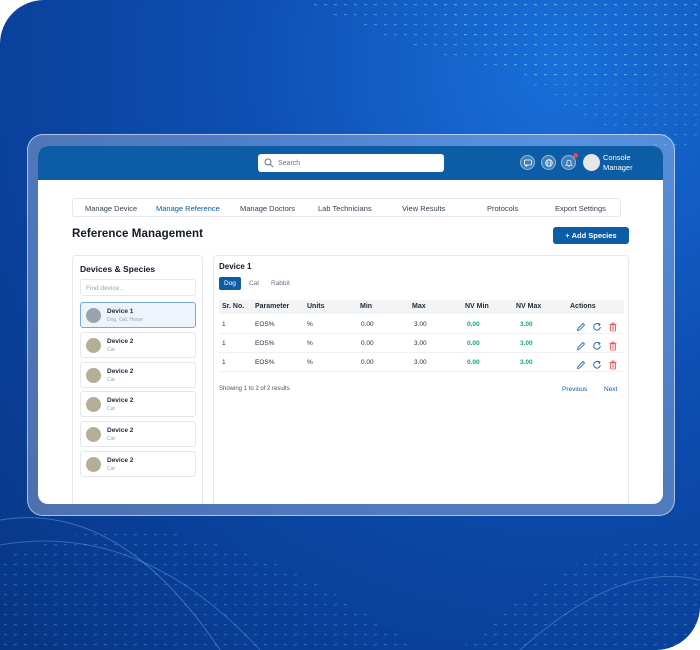  What do you see at coordinates (120, 311) in the screenshot?
I see `device-name: Device 1` at bounding box center [120, 311].